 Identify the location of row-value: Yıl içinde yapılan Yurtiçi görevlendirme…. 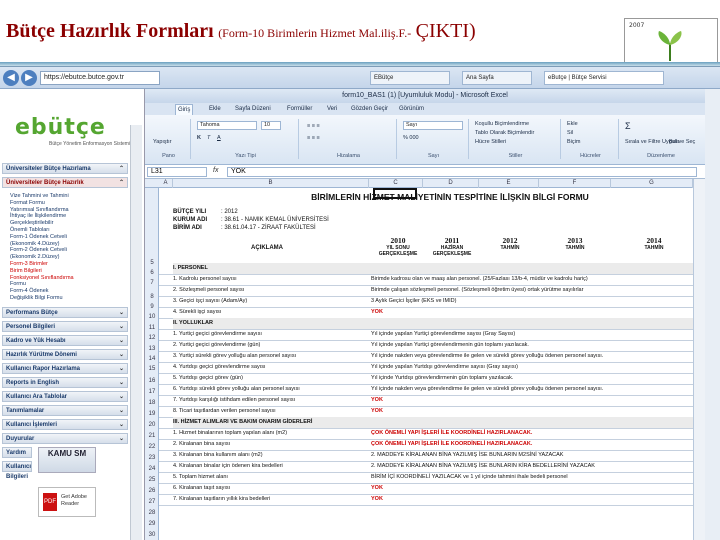
(534, 334).